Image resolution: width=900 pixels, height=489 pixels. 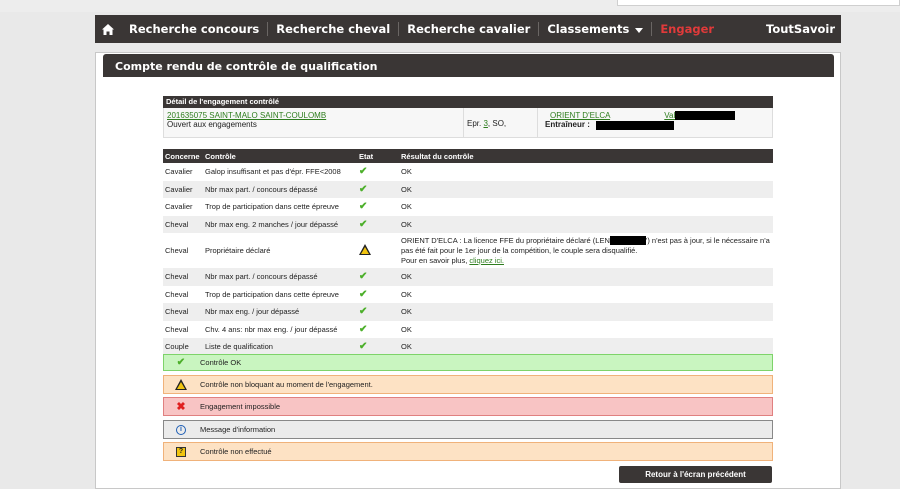 What do you see at coordinates (280, 347) in the screenshot?
I see `cell-controle: Liste de qualification` at bounding box center [280, 347].